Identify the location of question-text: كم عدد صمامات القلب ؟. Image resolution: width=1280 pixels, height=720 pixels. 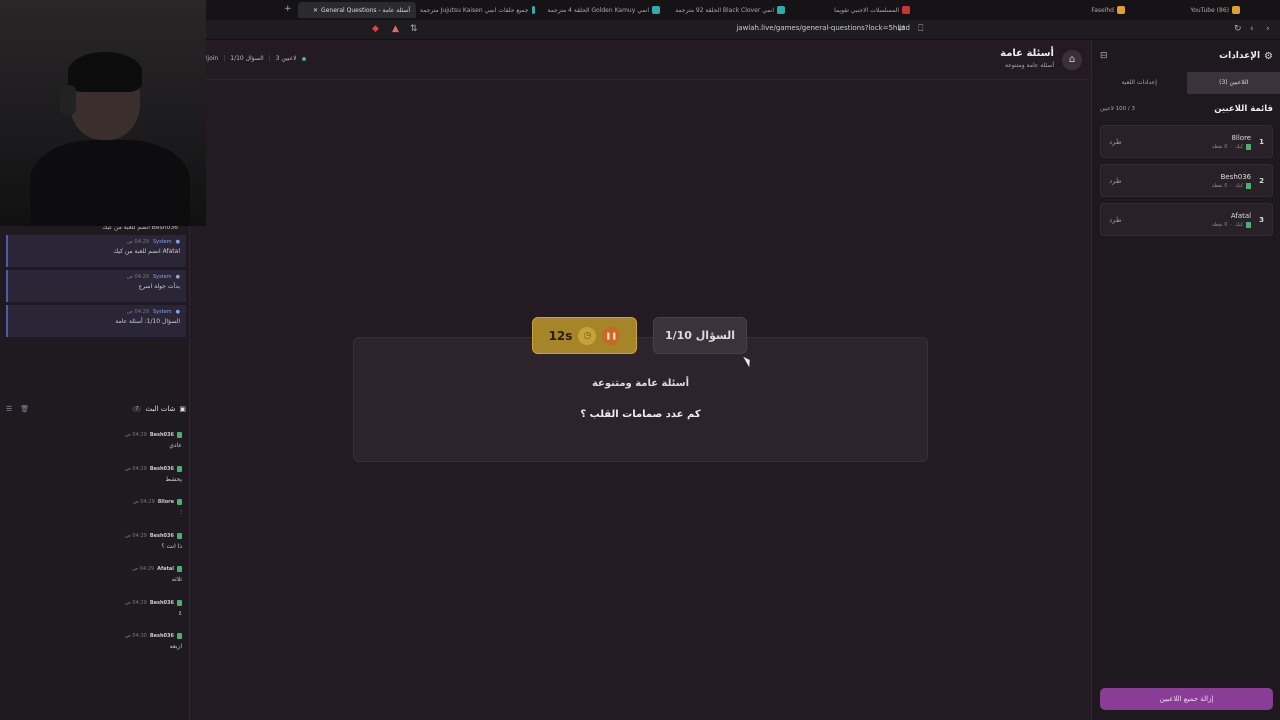
(640, 414).